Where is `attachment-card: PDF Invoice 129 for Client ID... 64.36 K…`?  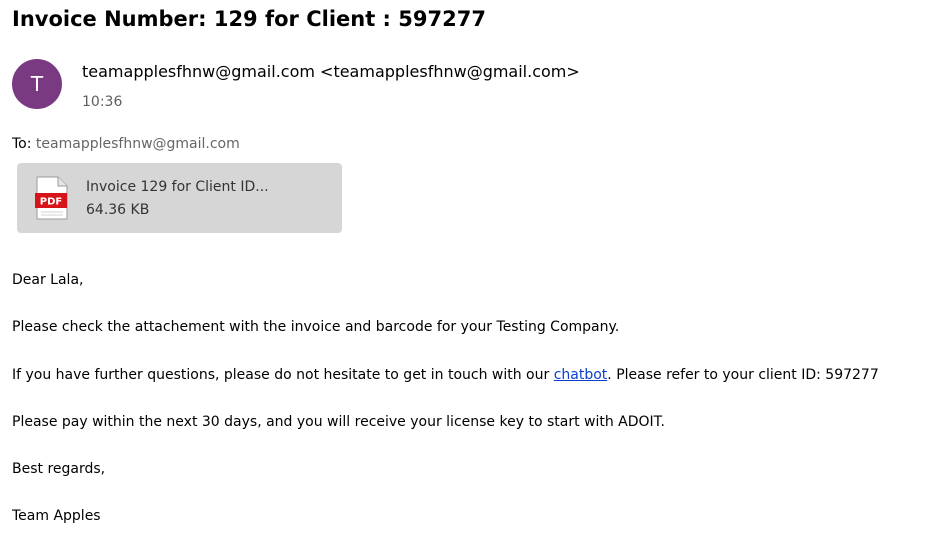
attachment-card: PDF Invoice 129 for Client ID... 64.36 K… is located at coordinates (179, 198).